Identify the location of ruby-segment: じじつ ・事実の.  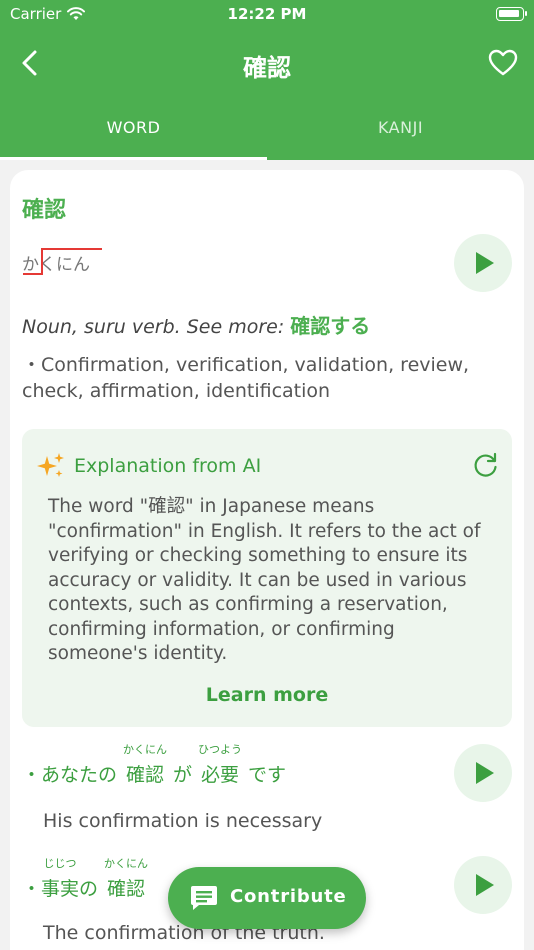
(60, 877).